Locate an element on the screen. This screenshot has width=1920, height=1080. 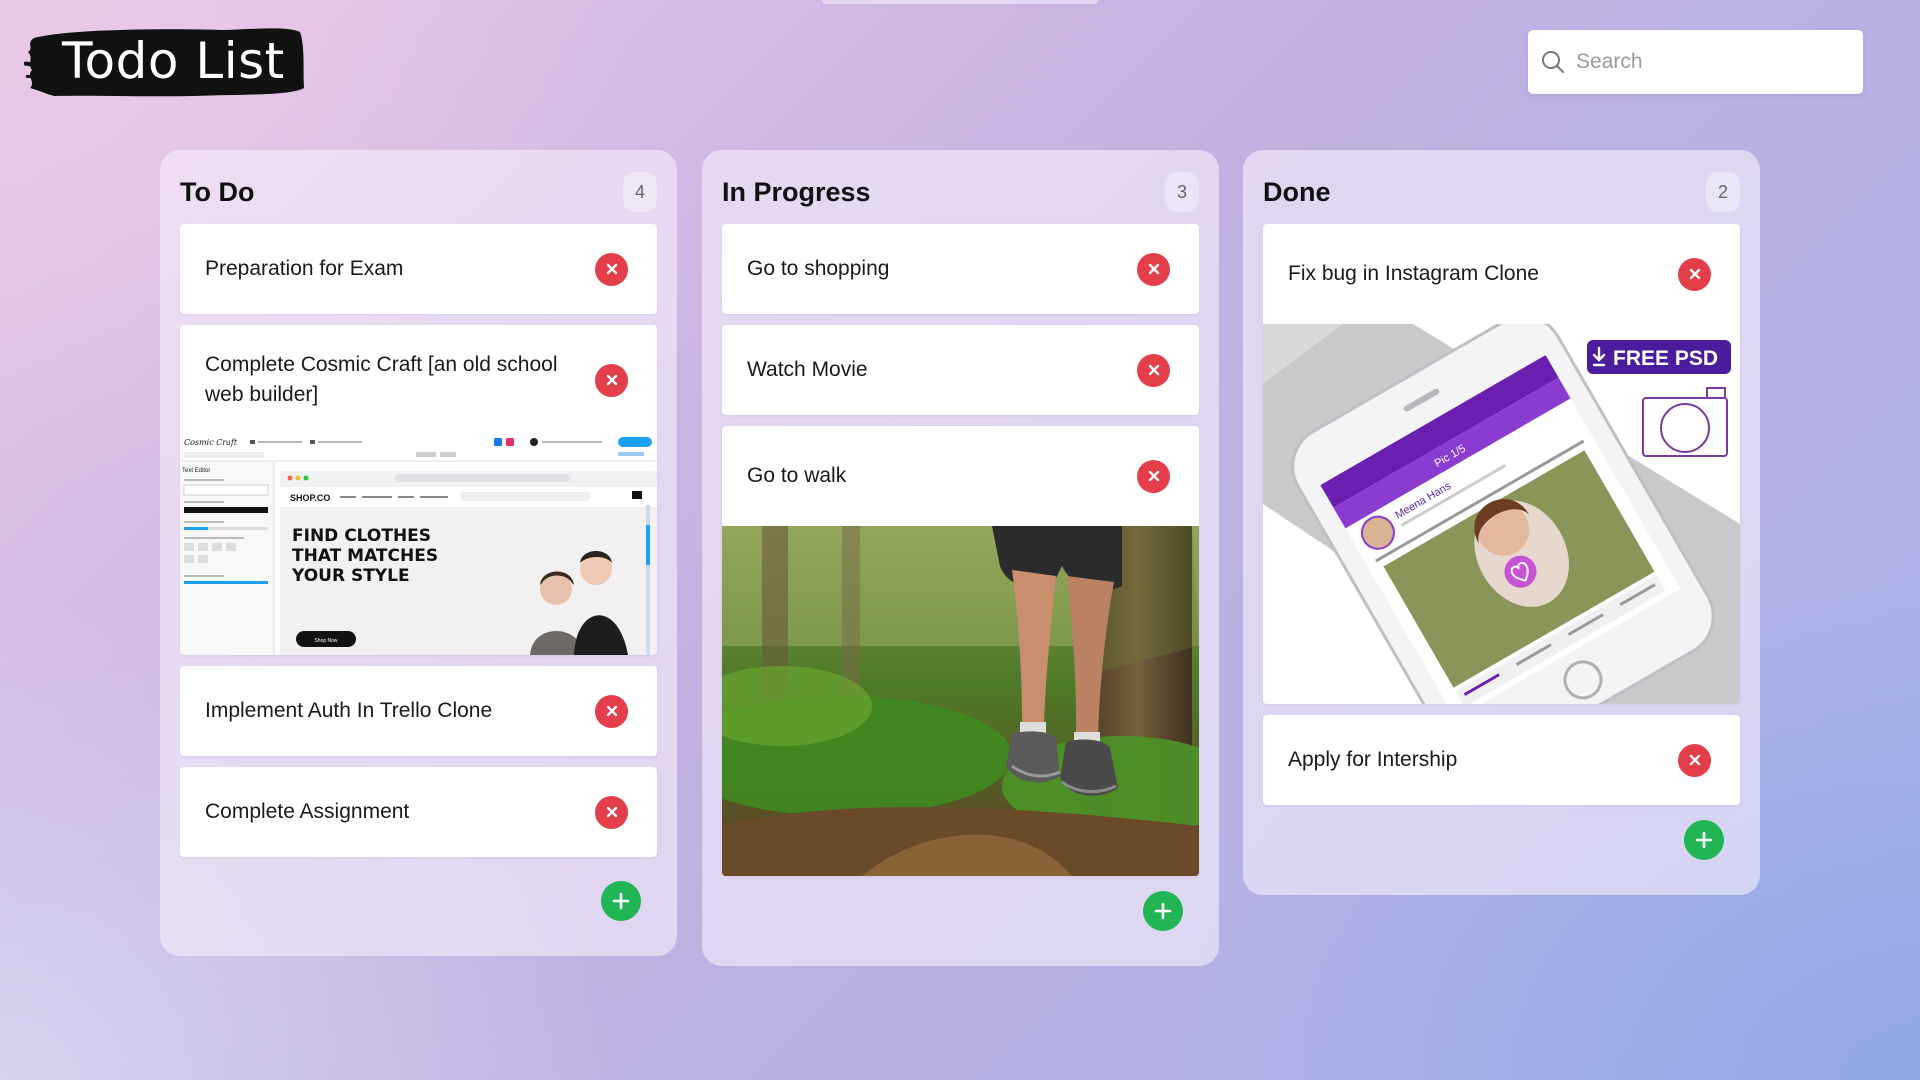
task-card: Complete Assignment is located at coordinates (418, 812).